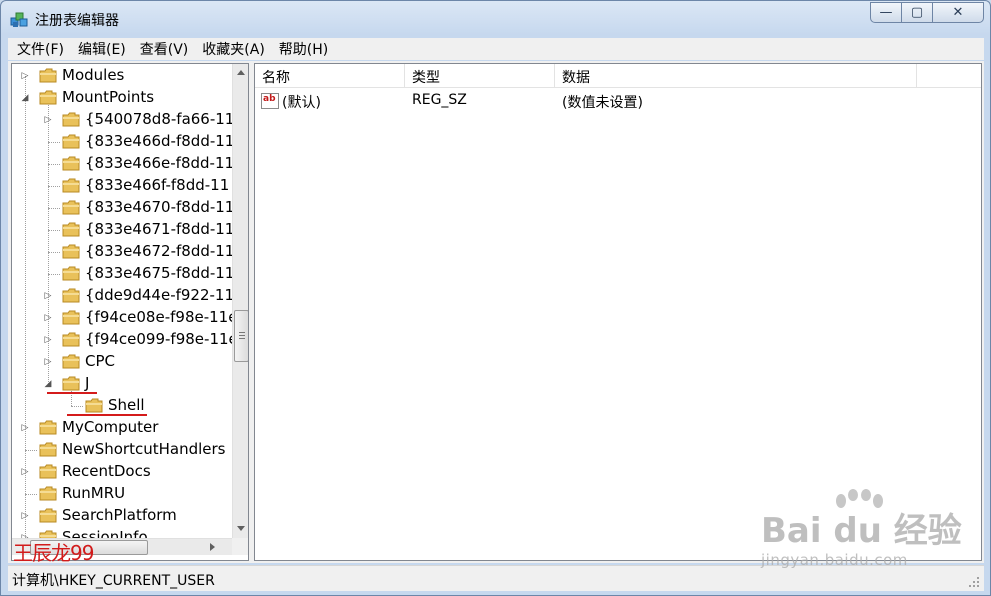 Image resolution: width=991 pixels, height=596 pixels. I want to click on minimize-button: —, so click(886, 12).